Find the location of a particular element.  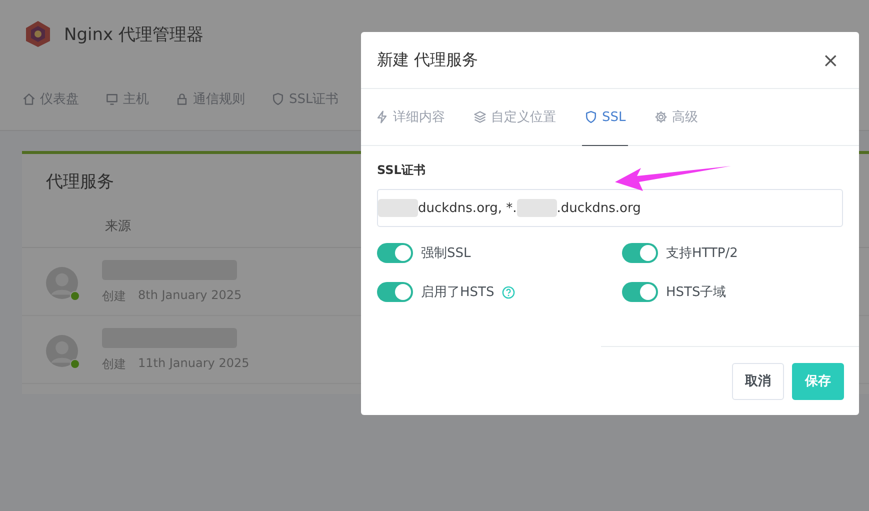

toggle-label: 启用了HSTS is located at coordinates (457, 292).